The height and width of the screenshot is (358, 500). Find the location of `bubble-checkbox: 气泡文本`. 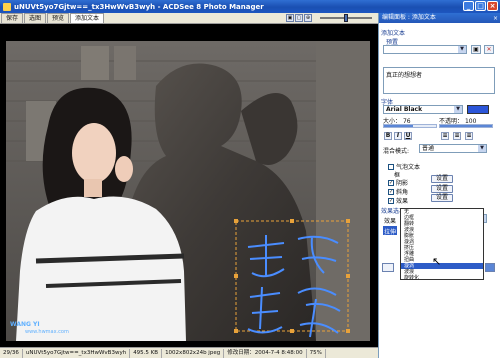

bubble-checkbox: 气泡文本 is located at coordinates (404, 166).